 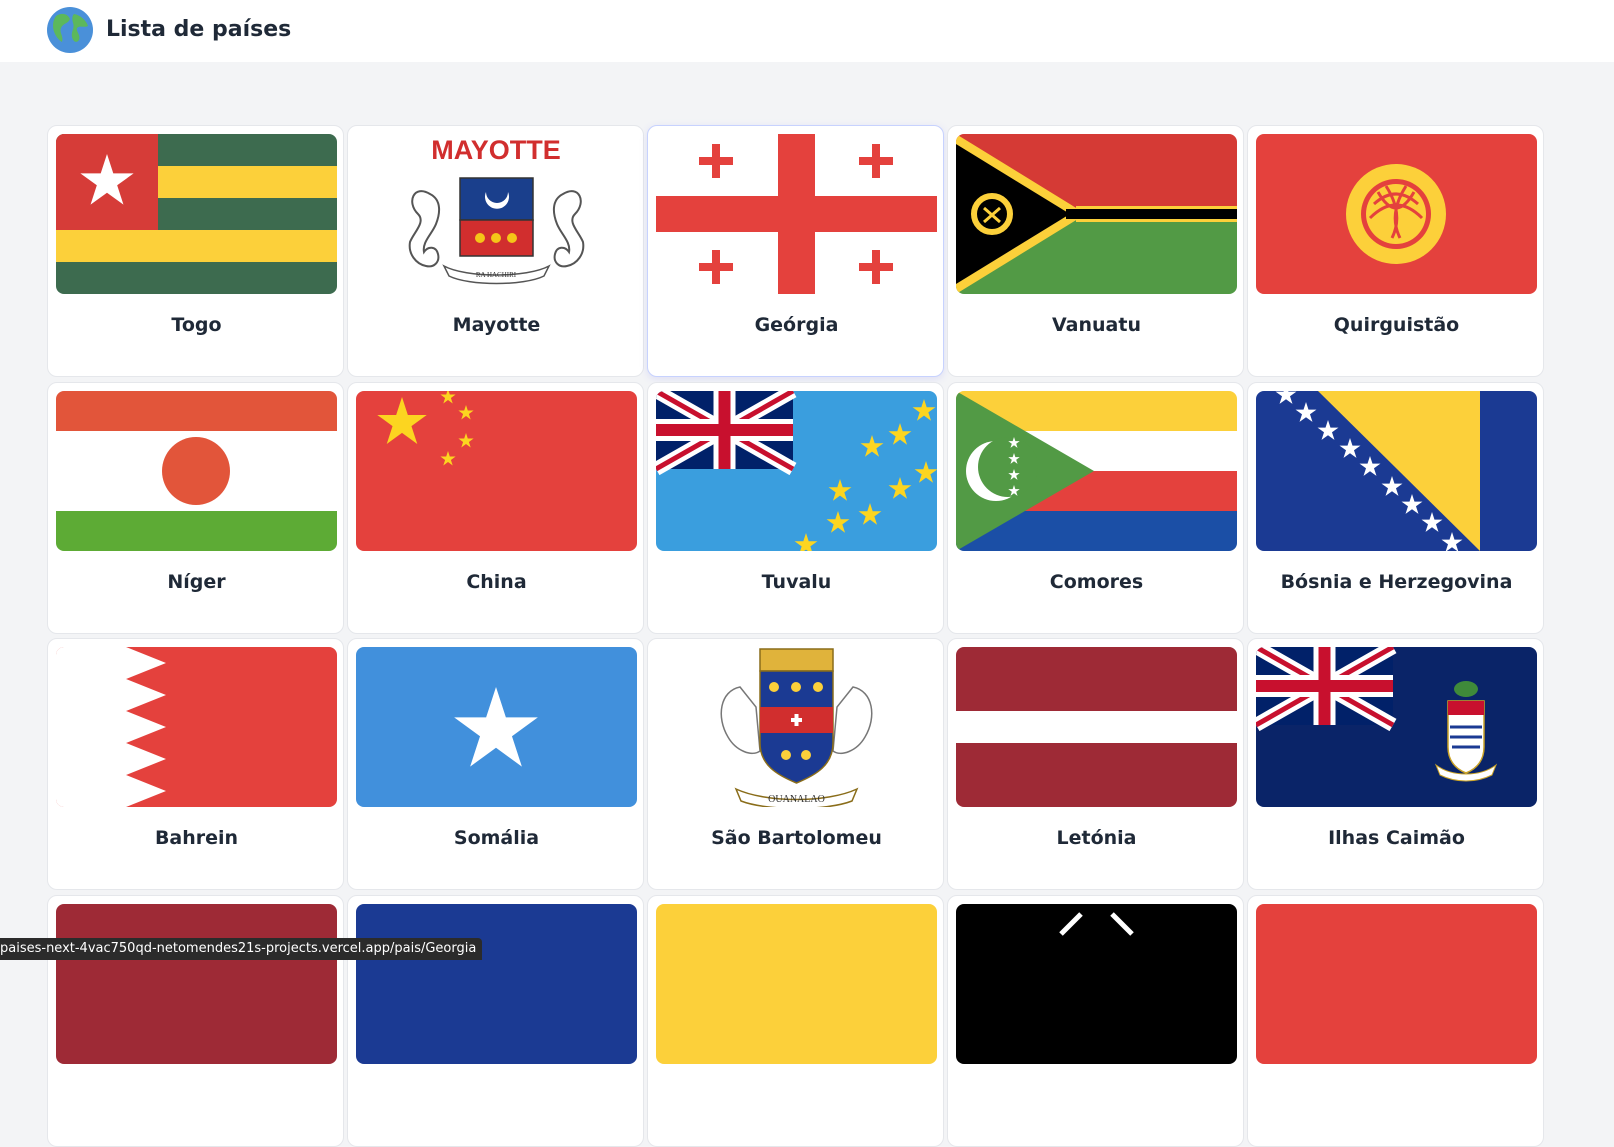 I want to click on country-name: Ilhas Caimão, so click(x=1396, y=838).